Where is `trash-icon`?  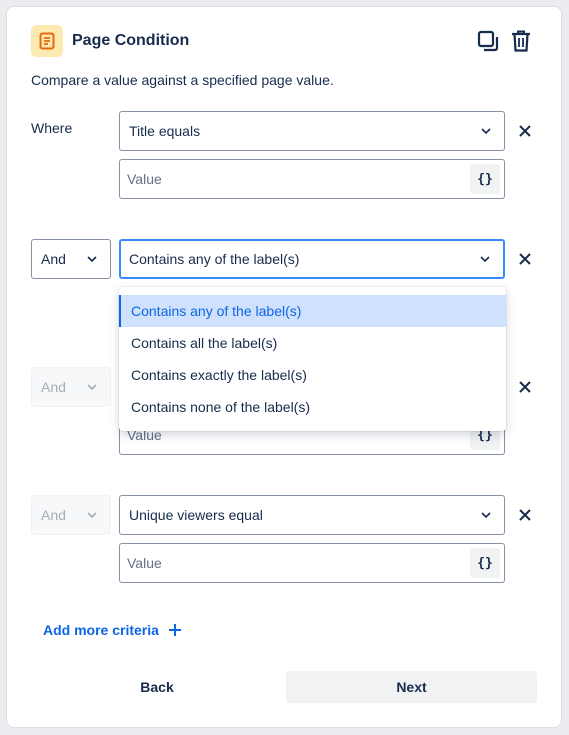
trash-icon is located at coordinates (521, 41).